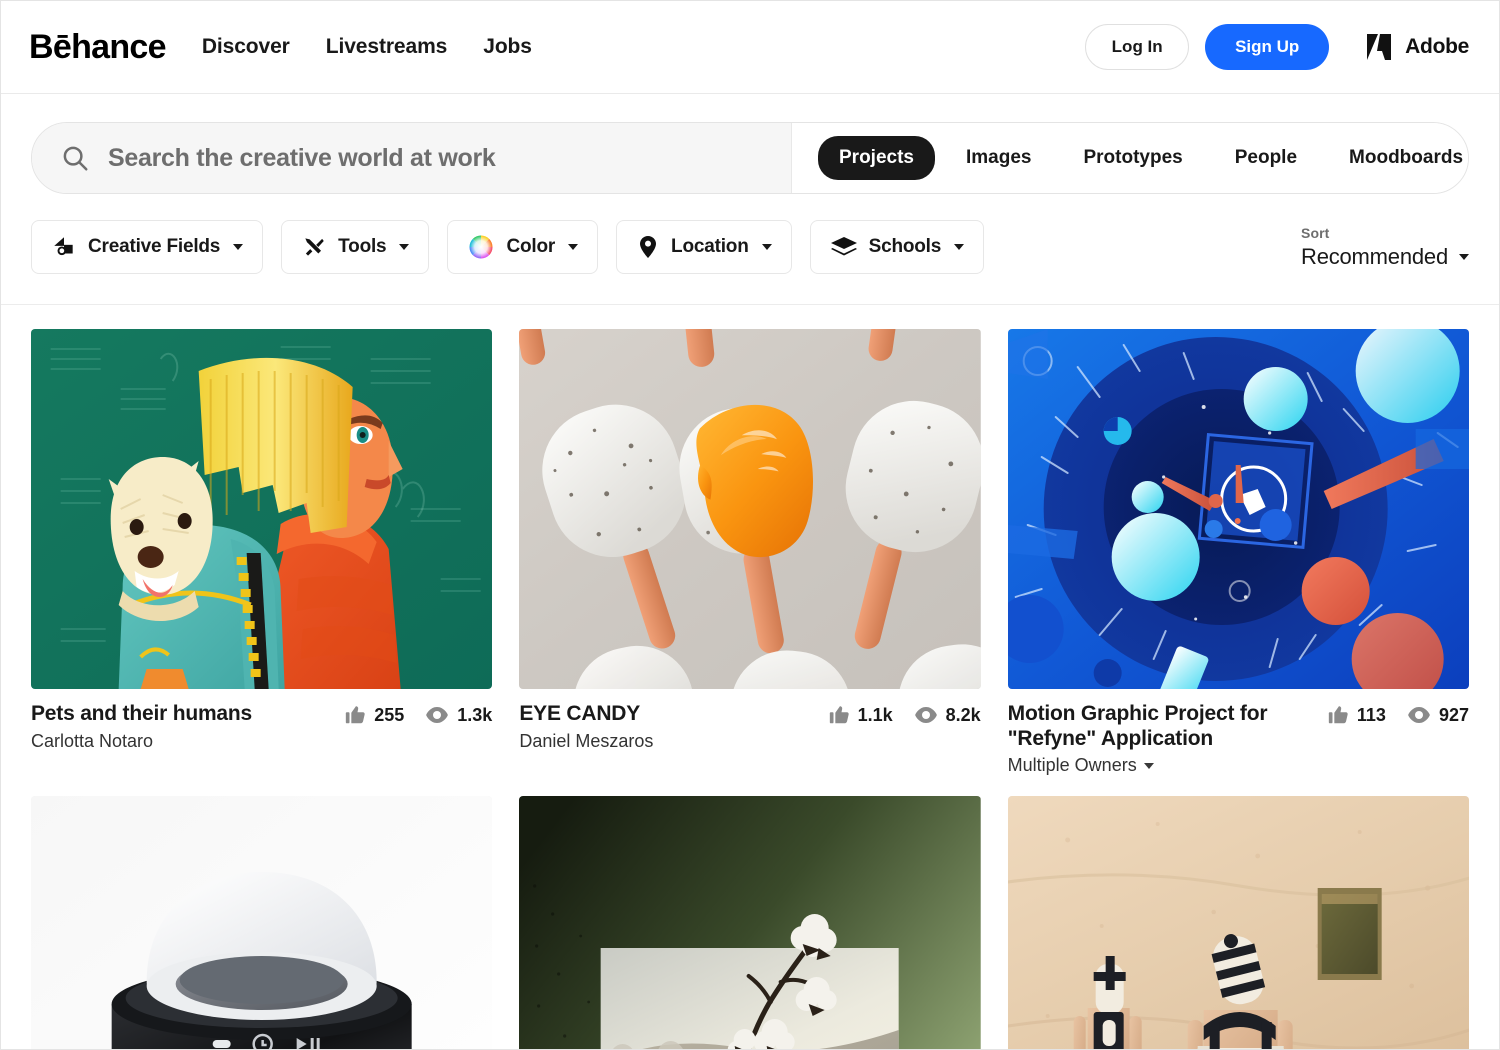  Describe the element at coordinates (843, 246) in the screenshot. I see `schools-icon` at that location.